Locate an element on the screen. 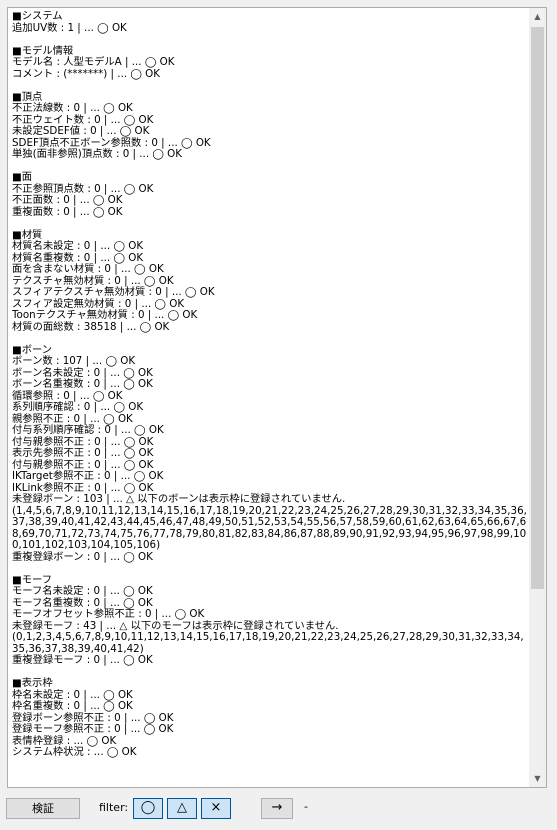 This screenshot has width=557, height=830. section-heading: ■表示枠 is located at coordinates (32, 683).